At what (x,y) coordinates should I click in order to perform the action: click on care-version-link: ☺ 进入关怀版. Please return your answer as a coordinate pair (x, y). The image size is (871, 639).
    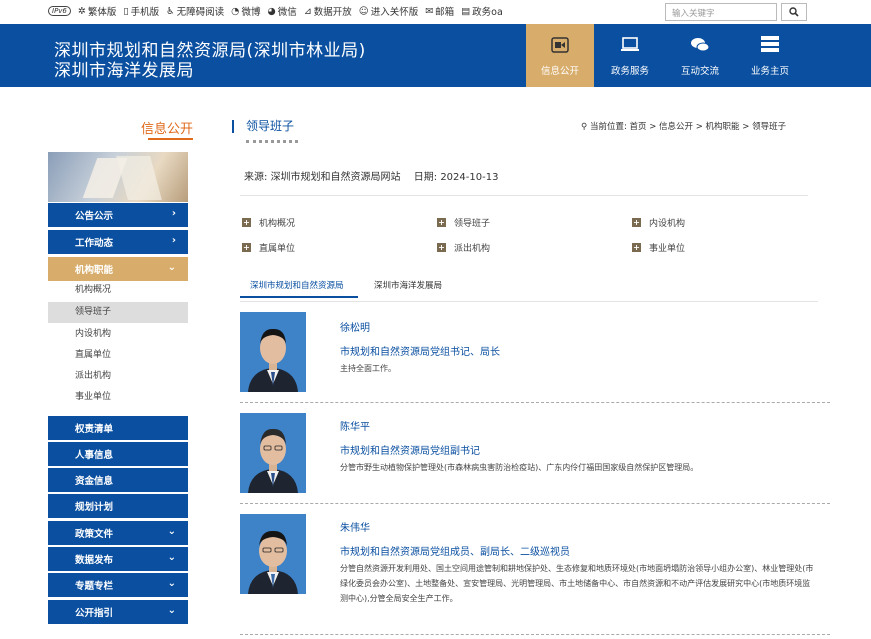
    Looking at the image, I should click on (388, 11).